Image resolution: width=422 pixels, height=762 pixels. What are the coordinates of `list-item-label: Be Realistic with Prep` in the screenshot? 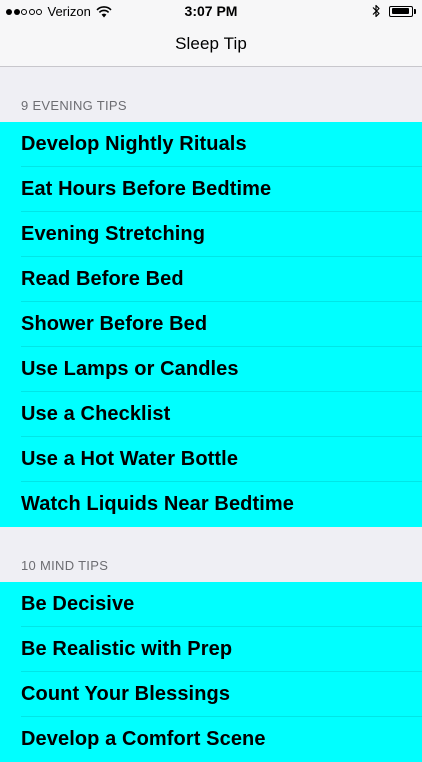 It's located at (127, 649).